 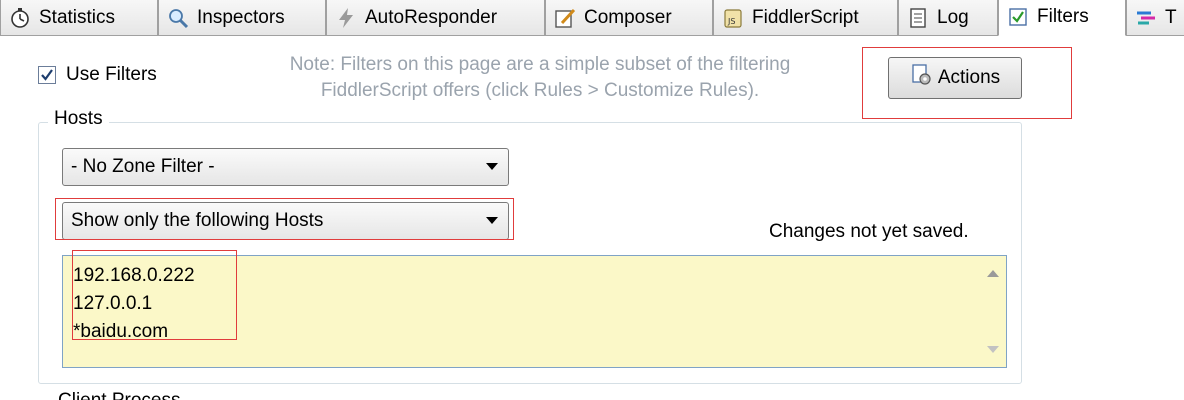 What do you see at coordinates (1146, 18) in the screenshot?
I see `timeline-icon` at bounding box center [1146, 18].